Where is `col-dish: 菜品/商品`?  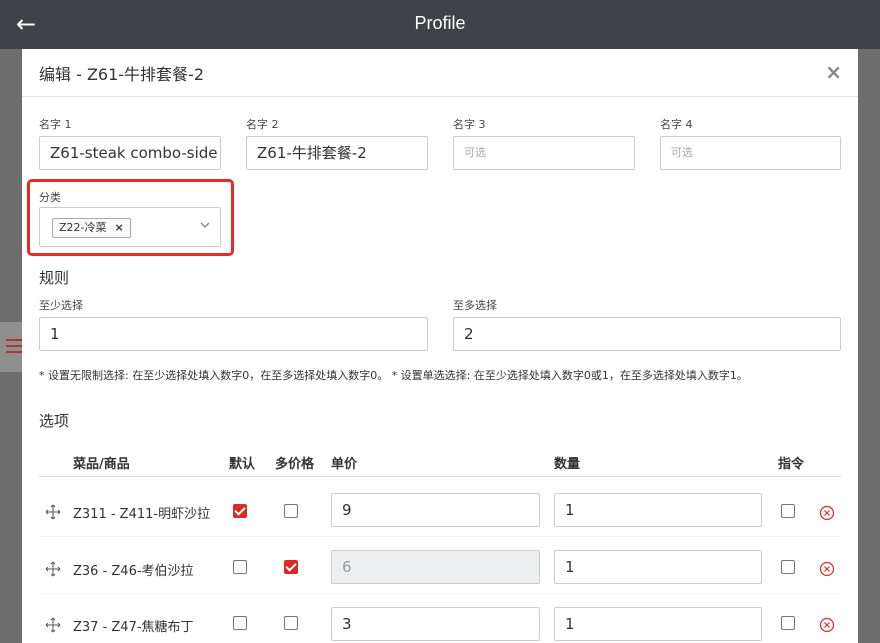 col-dish: 菜品/商品 is located at coordinates (101, 464).